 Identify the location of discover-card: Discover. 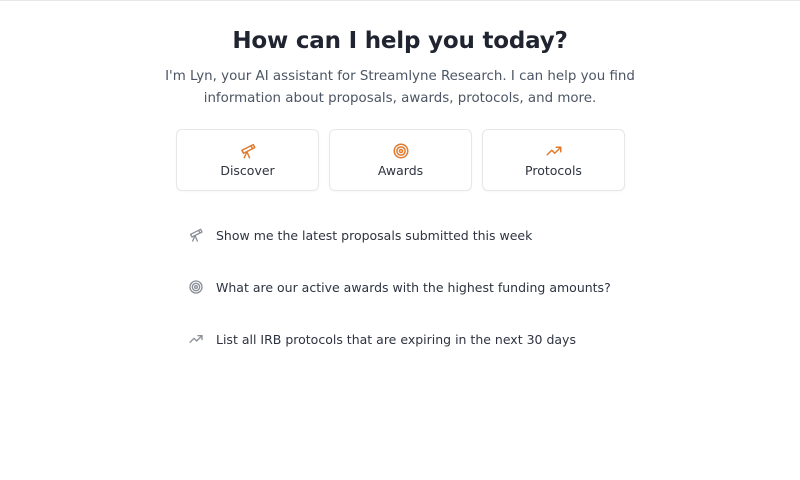
(247, 160).